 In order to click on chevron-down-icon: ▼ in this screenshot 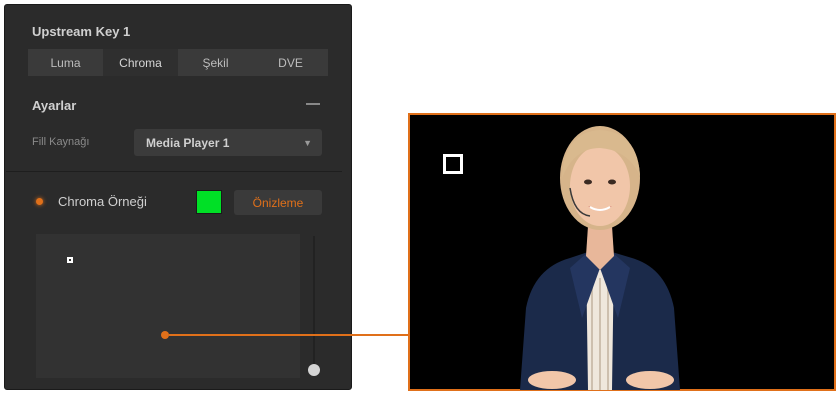, I will do `click(307, 143)`.